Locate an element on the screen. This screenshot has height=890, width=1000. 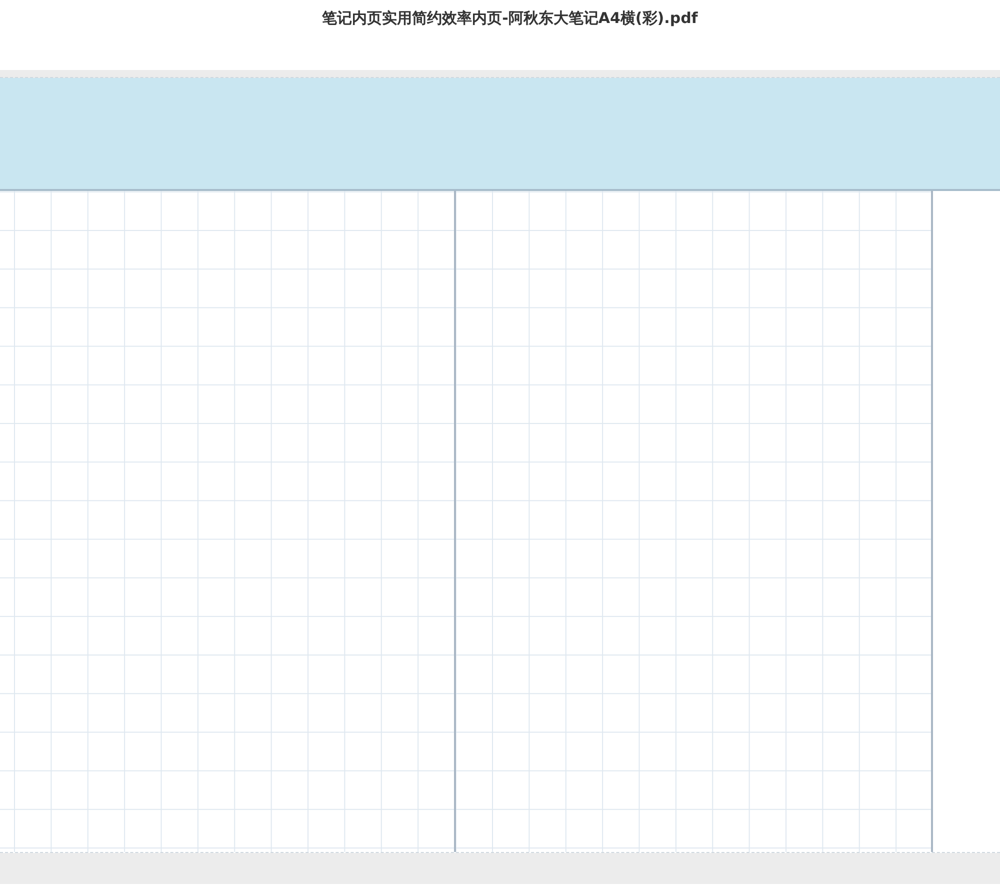
document-title: 笔记内页实用简约效率内页-阿秋东大笔记A4横(彩).pdf is located at coordinates (510, 19).